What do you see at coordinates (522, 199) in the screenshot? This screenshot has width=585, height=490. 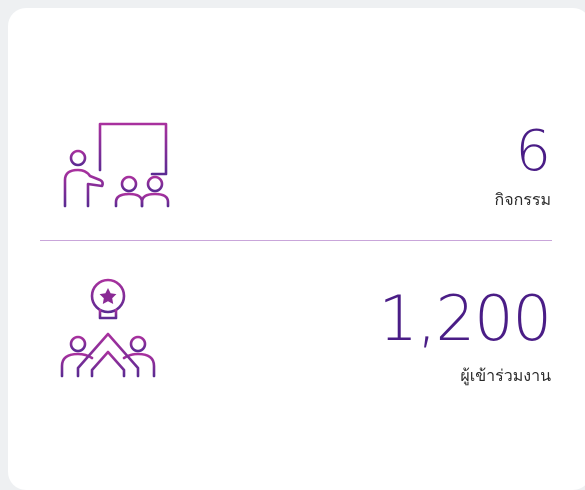 I see `activity-label: กิจกรรม` at bounding box center [522, 199].